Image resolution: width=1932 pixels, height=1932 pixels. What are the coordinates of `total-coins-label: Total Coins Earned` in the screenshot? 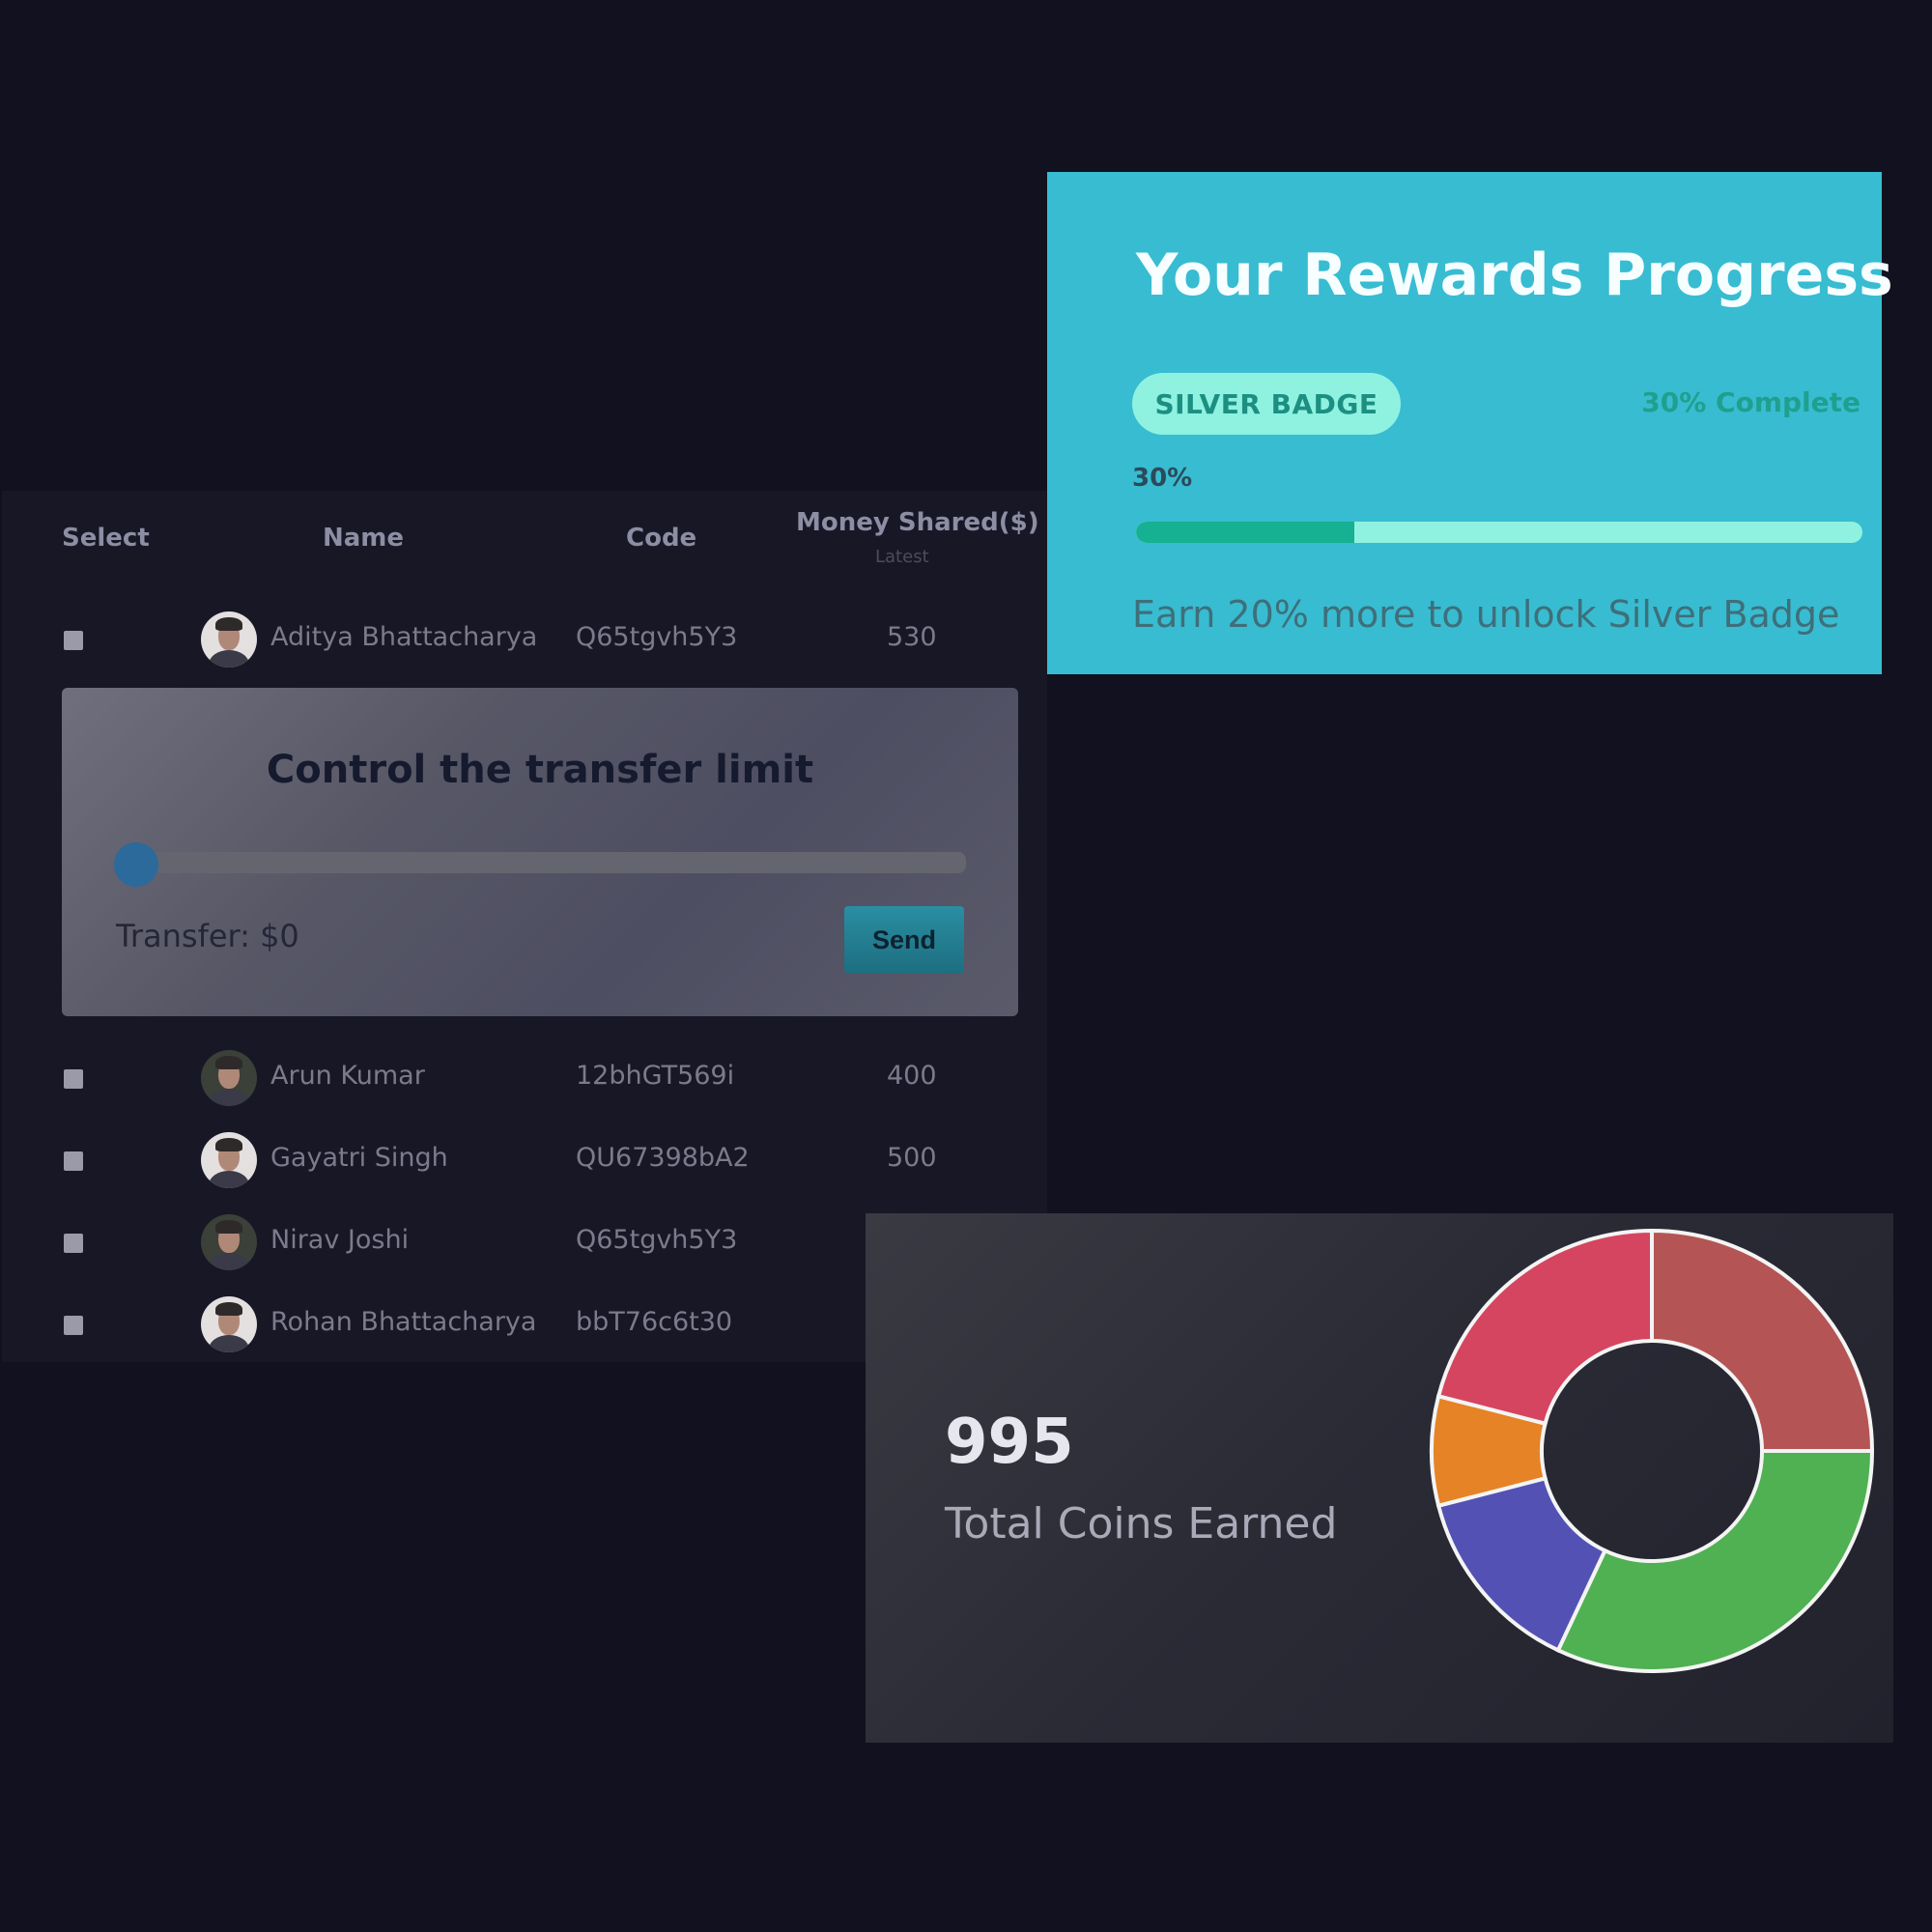 It's located at (1141, 1523).